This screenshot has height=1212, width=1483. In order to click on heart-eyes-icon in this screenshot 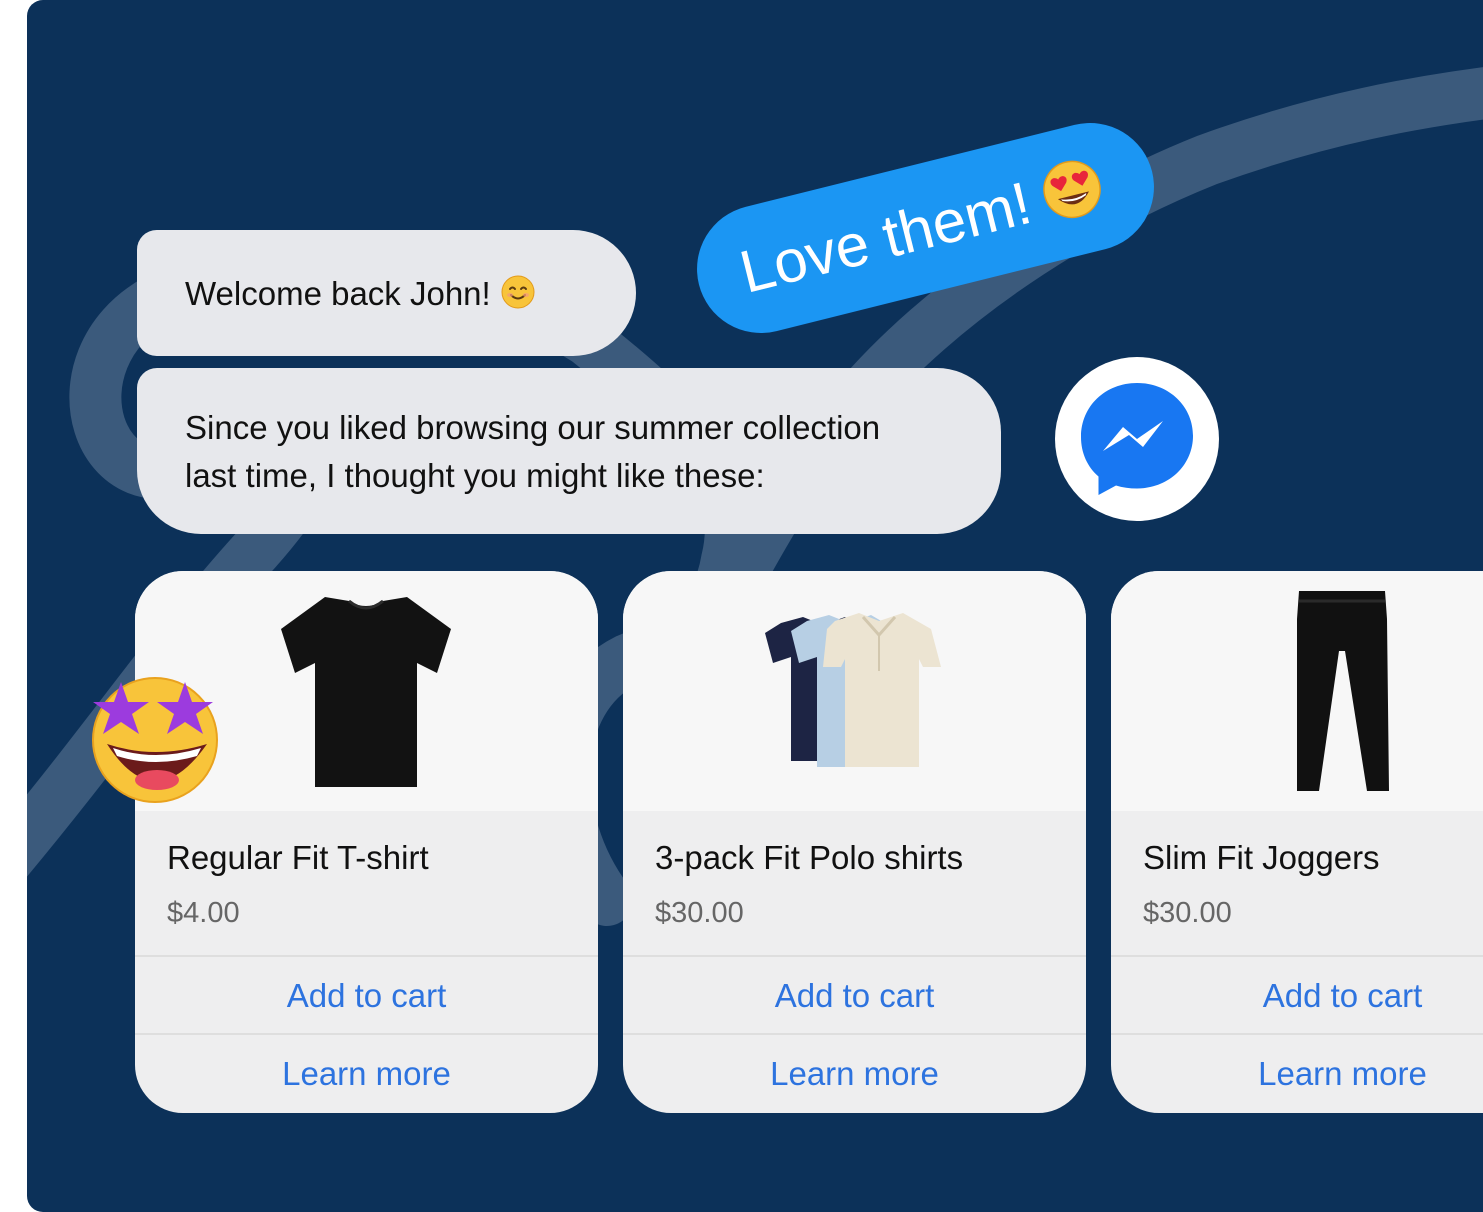, I will do `click(1072, 189)`.